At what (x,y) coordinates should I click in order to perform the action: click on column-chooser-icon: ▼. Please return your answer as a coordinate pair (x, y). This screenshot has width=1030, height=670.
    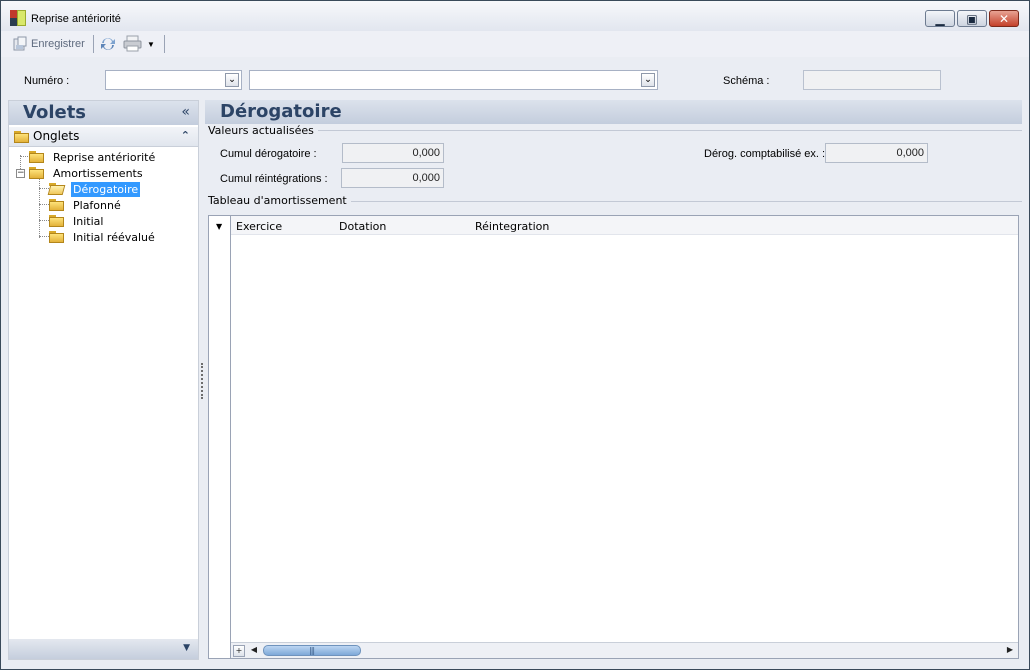
    Looking at the image, I should click on (219, 226).